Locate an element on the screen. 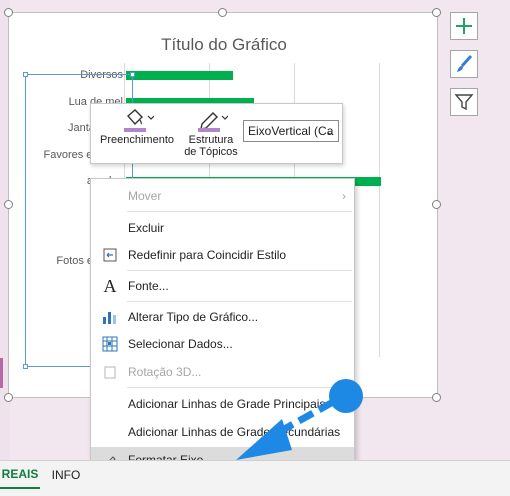 The image size is (510, 496). annotation-arrow is located at coordinates (299, 419).